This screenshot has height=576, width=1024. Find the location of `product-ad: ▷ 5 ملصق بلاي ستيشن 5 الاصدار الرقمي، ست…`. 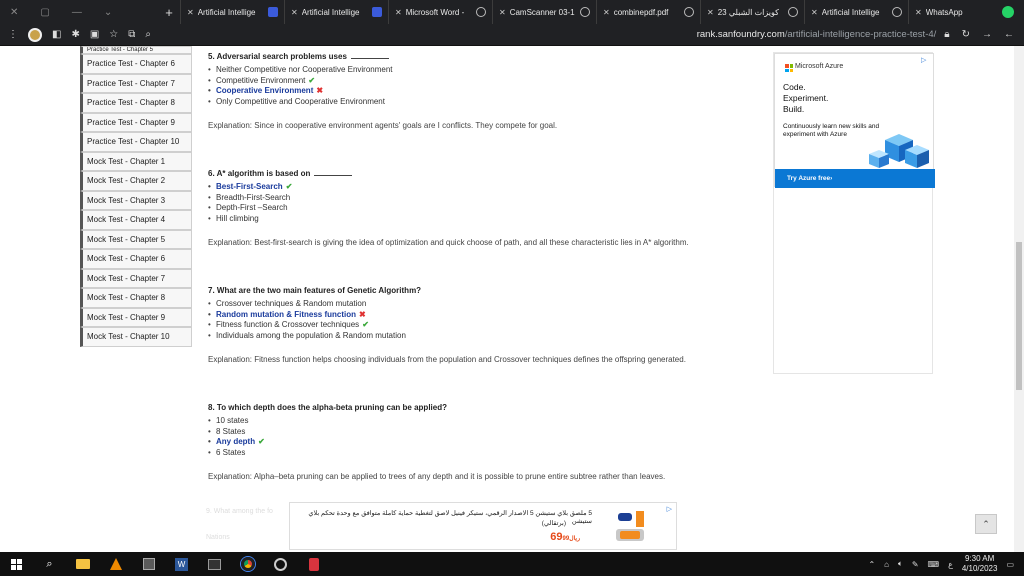

product-ad: ▷ 5 ملصق بلاي ستيشن 5 الاصدار الرقمي، ست… is located at coordinates (483, 526).